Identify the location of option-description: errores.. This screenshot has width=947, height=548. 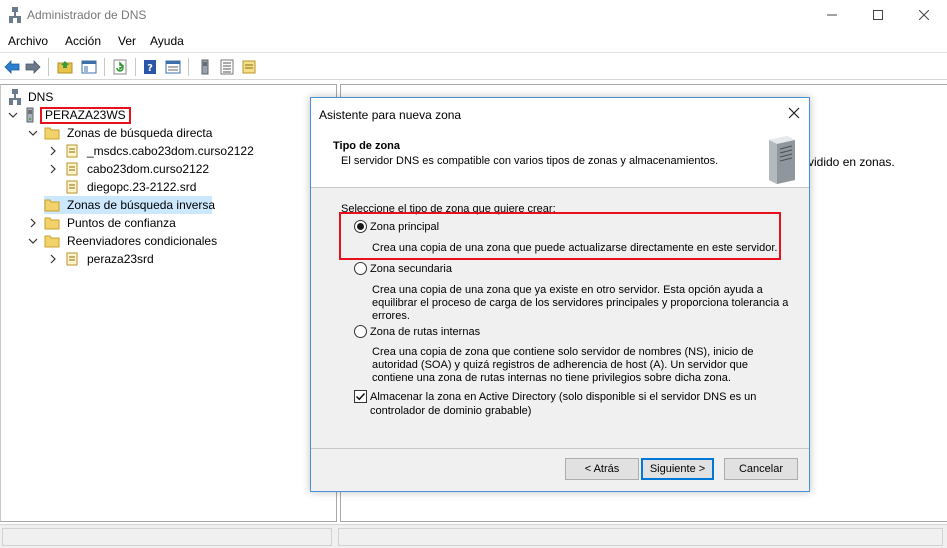
(391, 316).